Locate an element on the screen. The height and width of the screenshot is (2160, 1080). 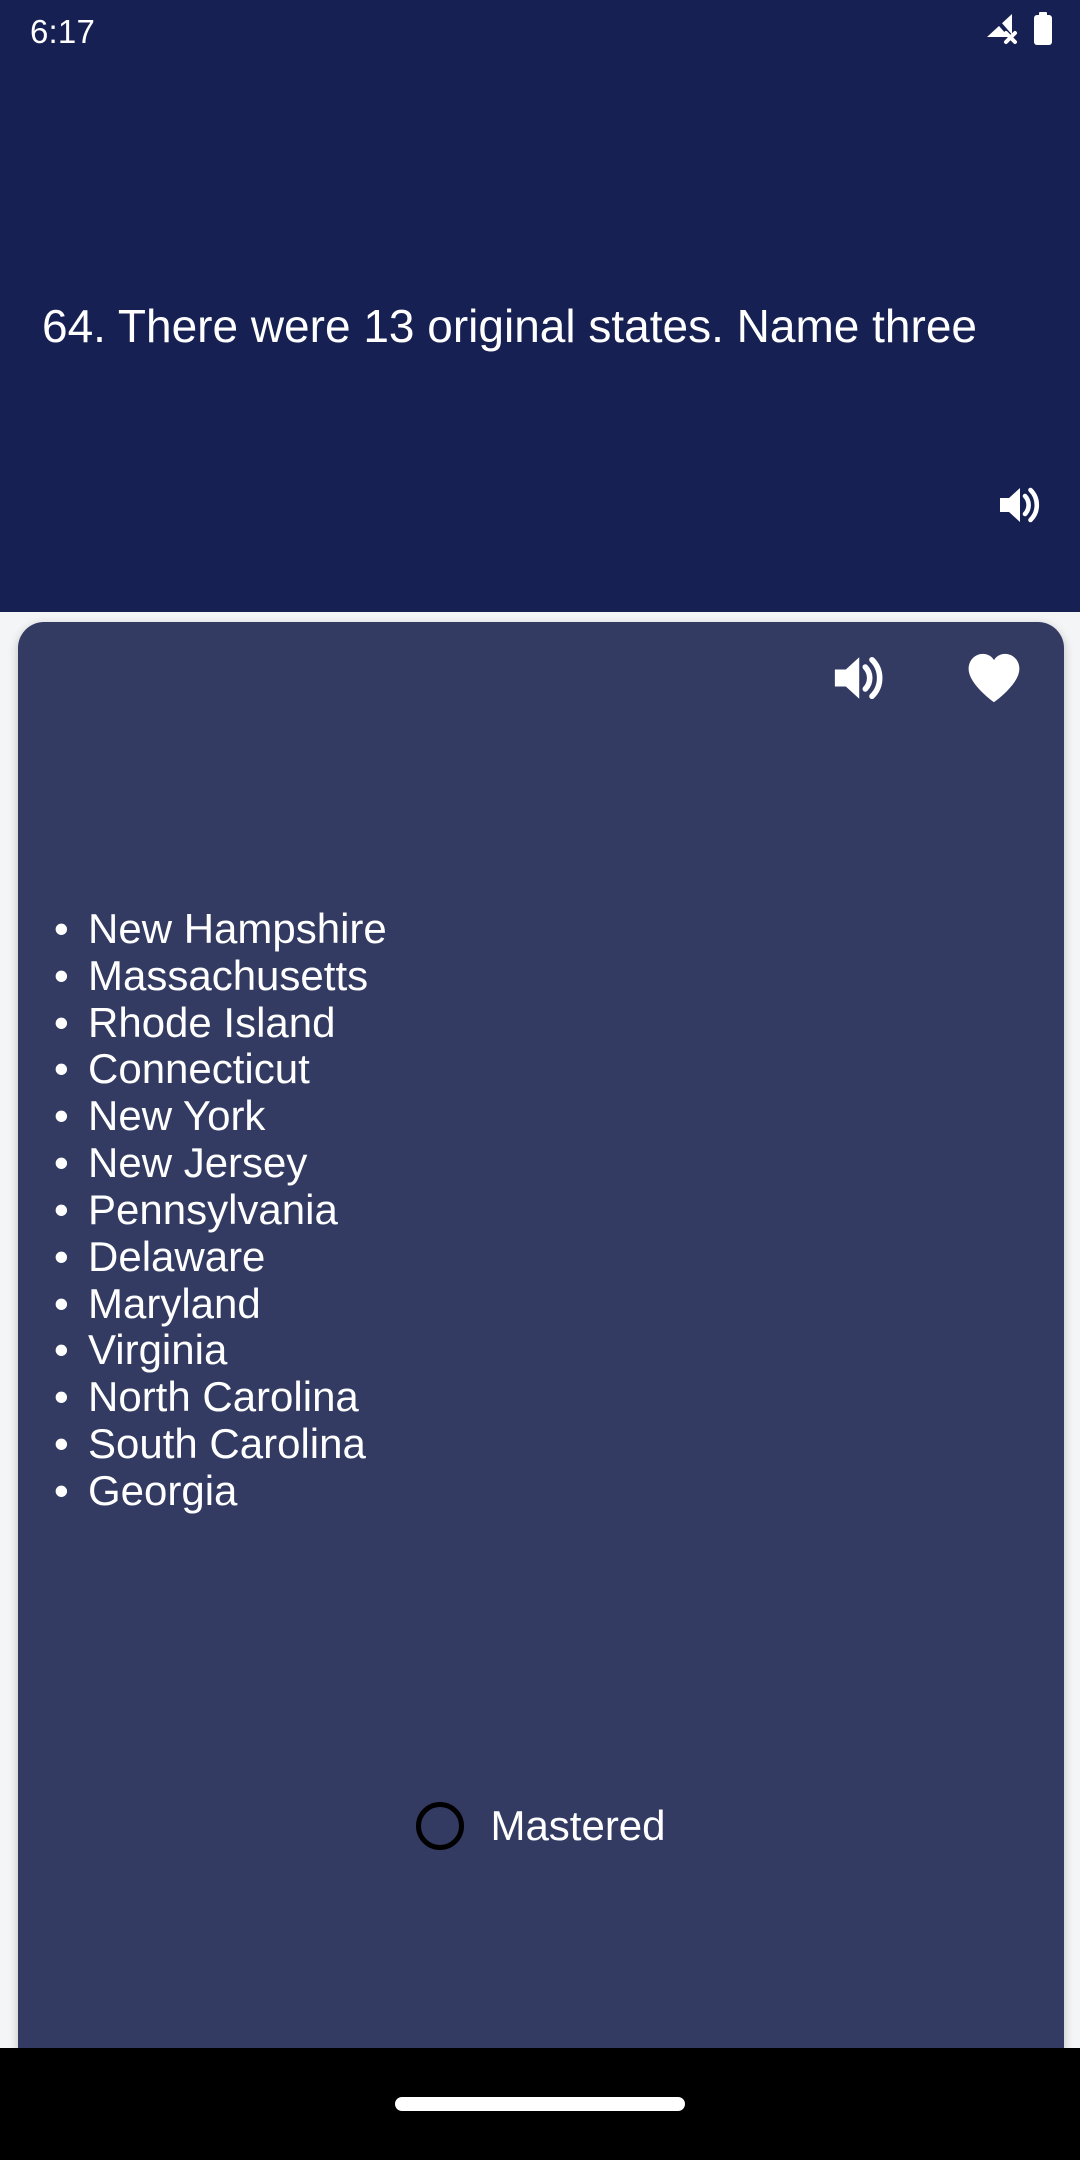
speak-answer-button is located at coordinates (858, 680).